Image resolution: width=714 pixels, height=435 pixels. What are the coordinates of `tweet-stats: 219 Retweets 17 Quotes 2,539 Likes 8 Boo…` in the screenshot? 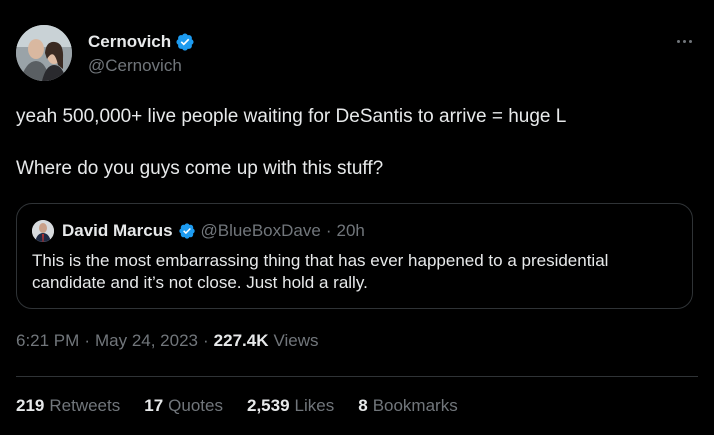 It's located at (237, 406).